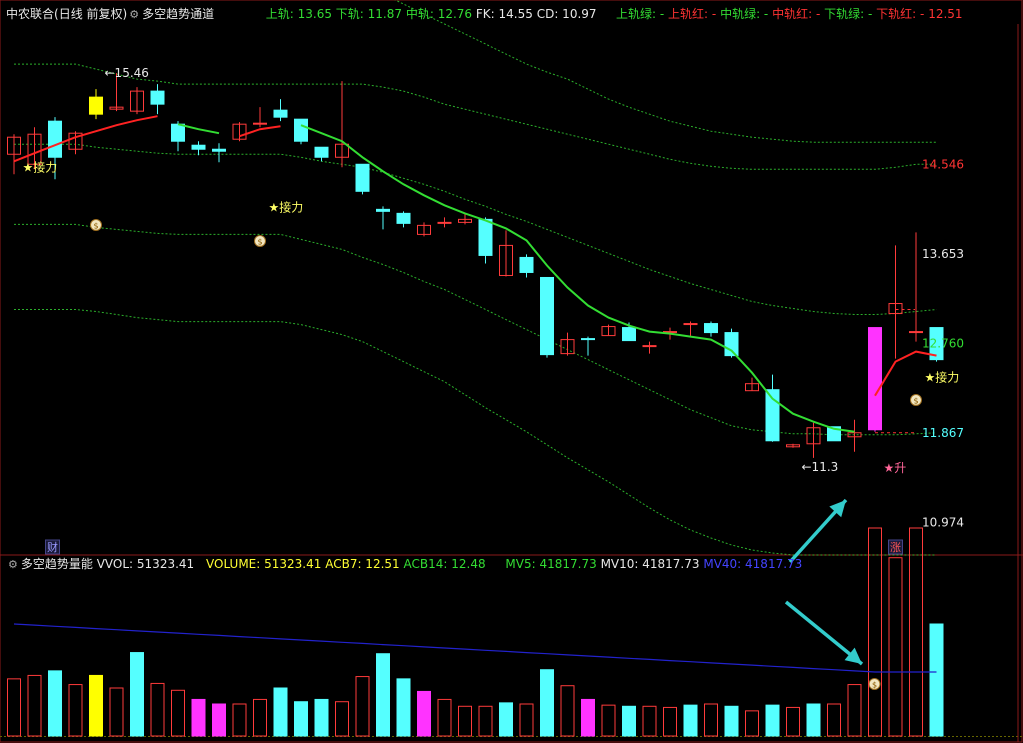 The width and height of the screenshot is (1023, 743). Describe the element at coordinates (943, 523) in the screenshot. I see `y-tick-label: 10.974` at that location.